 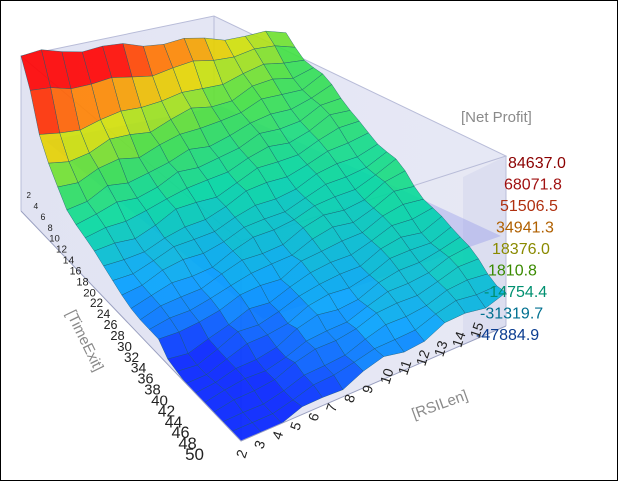 What do you see at coordinates (529, 206) in the screenshot?
I see `z-tick-label: 51506.5` at bounding box center [529, 206].